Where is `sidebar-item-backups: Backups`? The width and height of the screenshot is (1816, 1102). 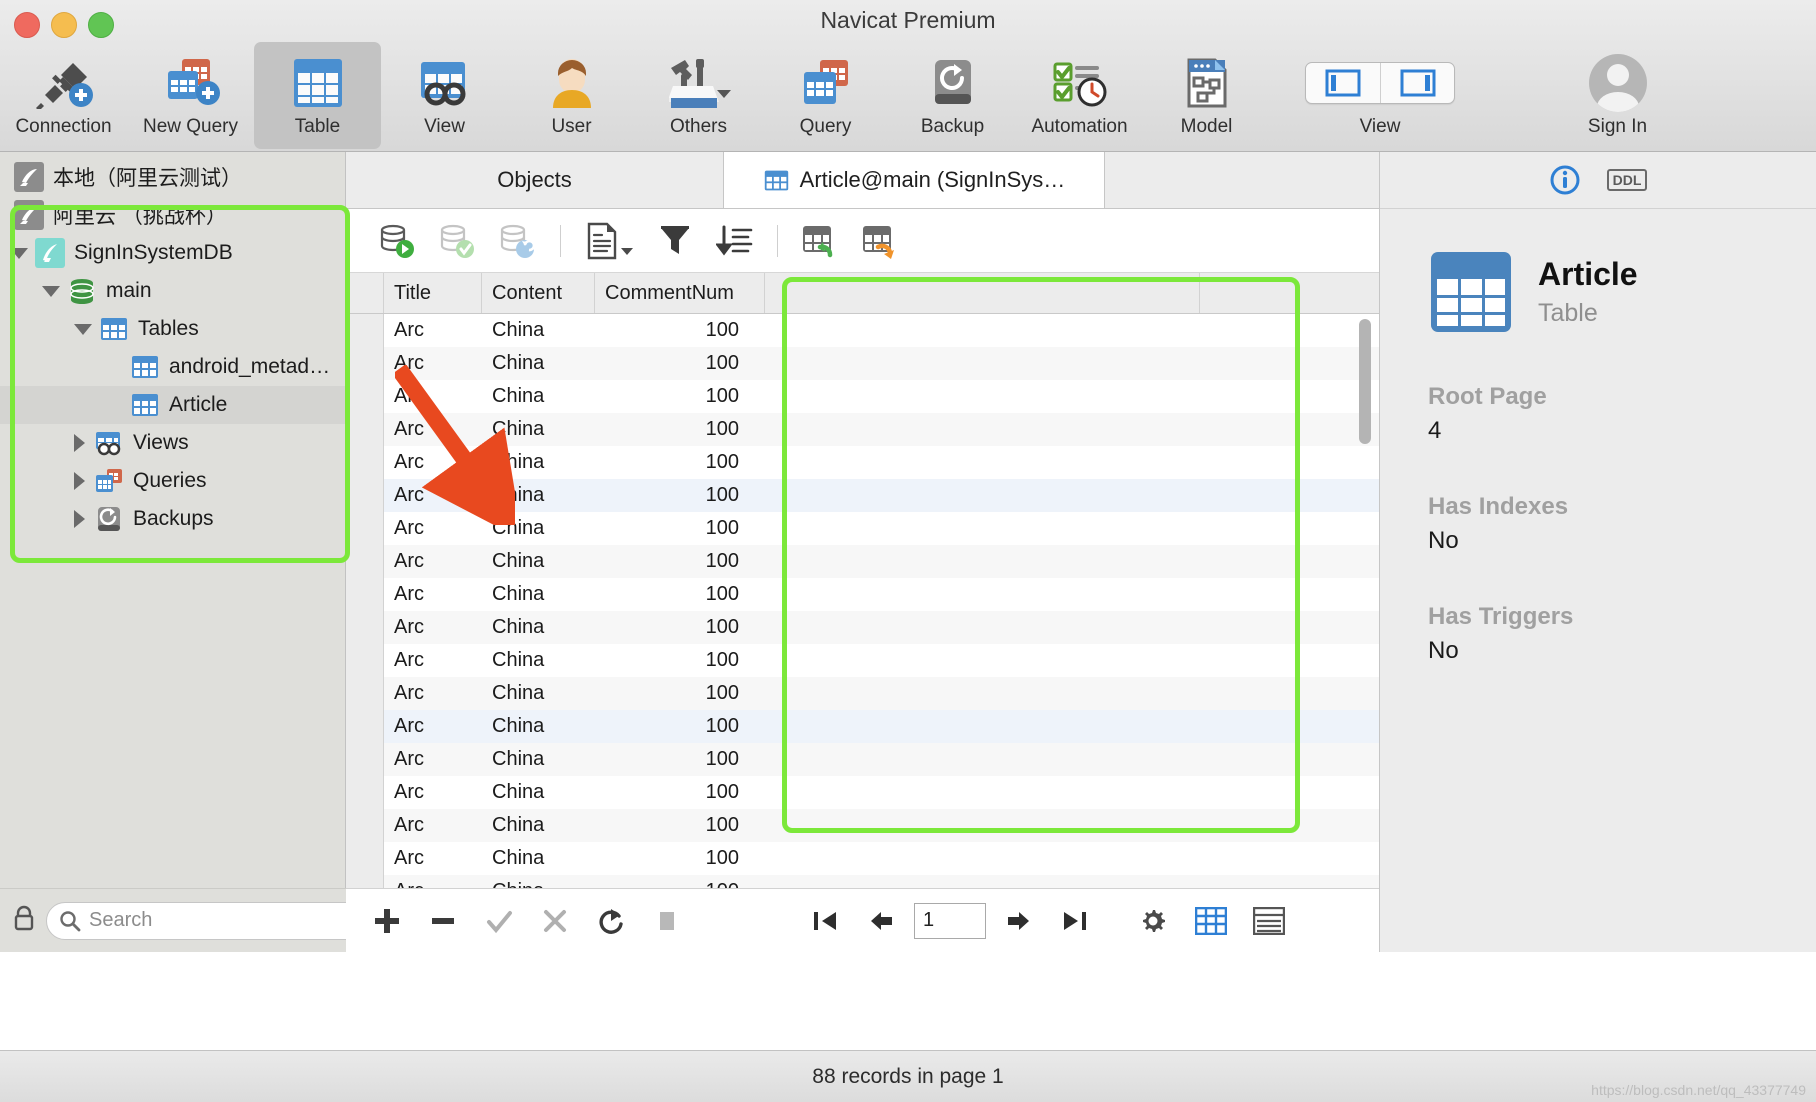
sidebar-item-backups: Backups is located at coordinates (172, 519).